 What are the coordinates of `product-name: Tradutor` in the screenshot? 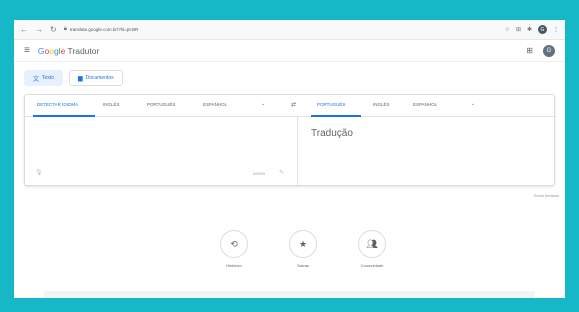 It's located at (83, 50).